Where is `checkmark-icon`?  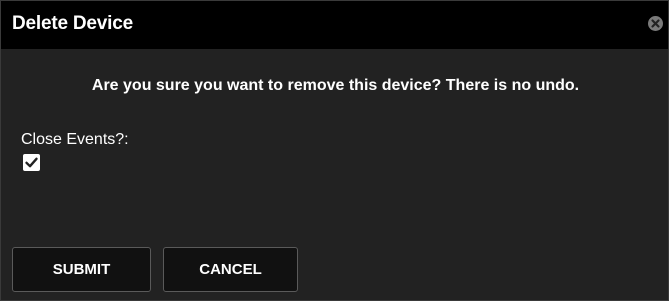
checkmark-icon is located at coordinates (31, 162).